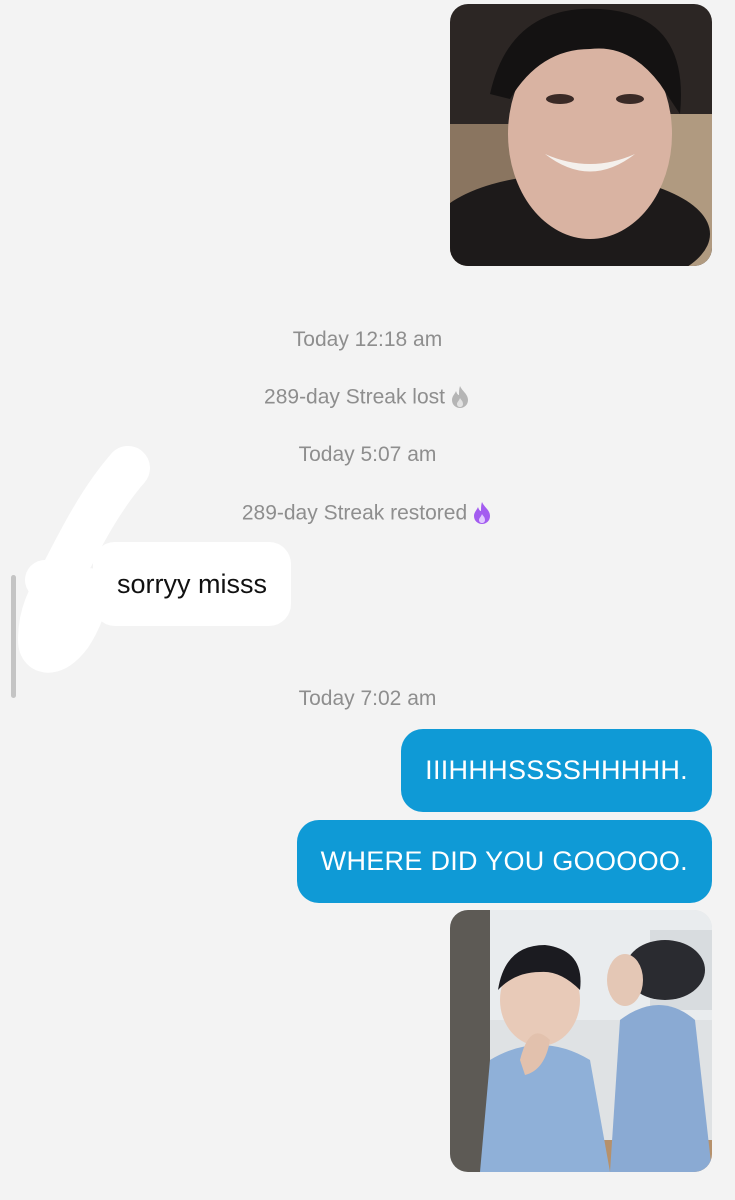  I want to click on photo-message-selfie, so click(581, 135).